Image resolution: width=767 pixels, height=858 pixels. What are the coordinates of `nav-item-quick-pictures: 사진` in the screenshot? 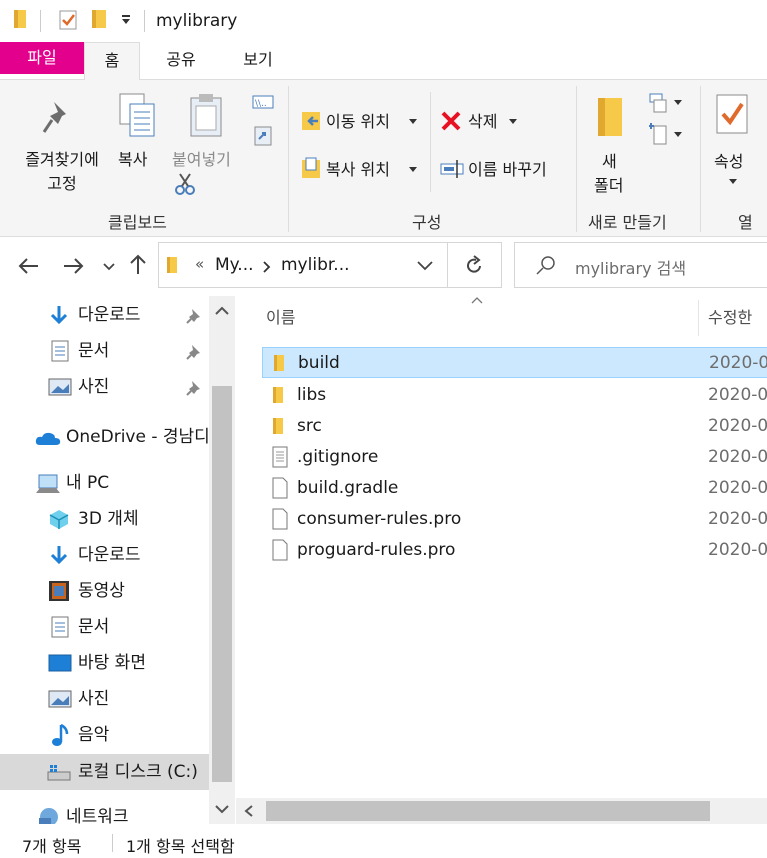 It's located at (104, 387).